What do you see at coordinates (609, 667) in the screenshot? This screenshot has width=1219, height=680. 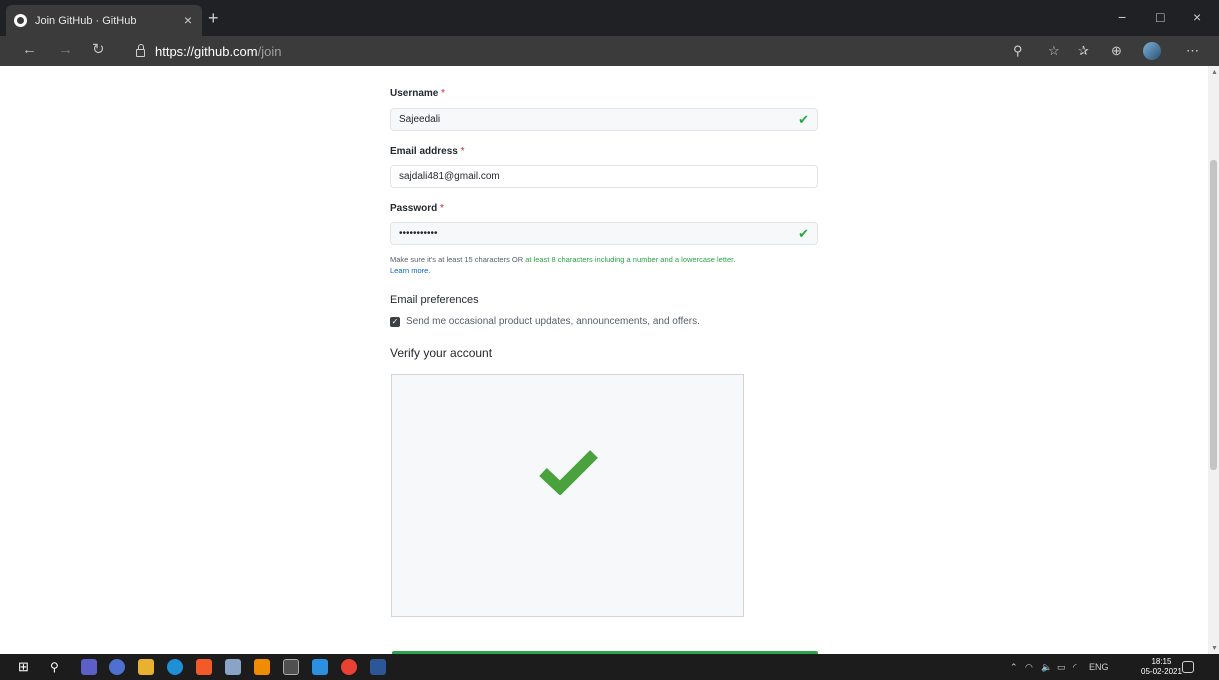 I see `windows-taskbar: ⊞ ⚲ ⌃ ◠ 🔈 ▭ ◜ ENG 18:15 05-02-2021` at bounding box center [609, 667].